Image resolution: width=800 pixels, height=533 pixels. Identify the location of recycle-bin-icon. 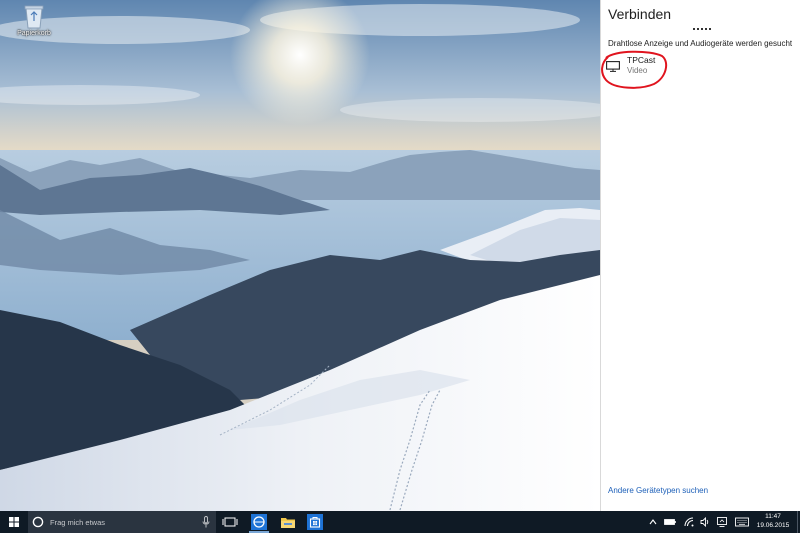
(34, 17).